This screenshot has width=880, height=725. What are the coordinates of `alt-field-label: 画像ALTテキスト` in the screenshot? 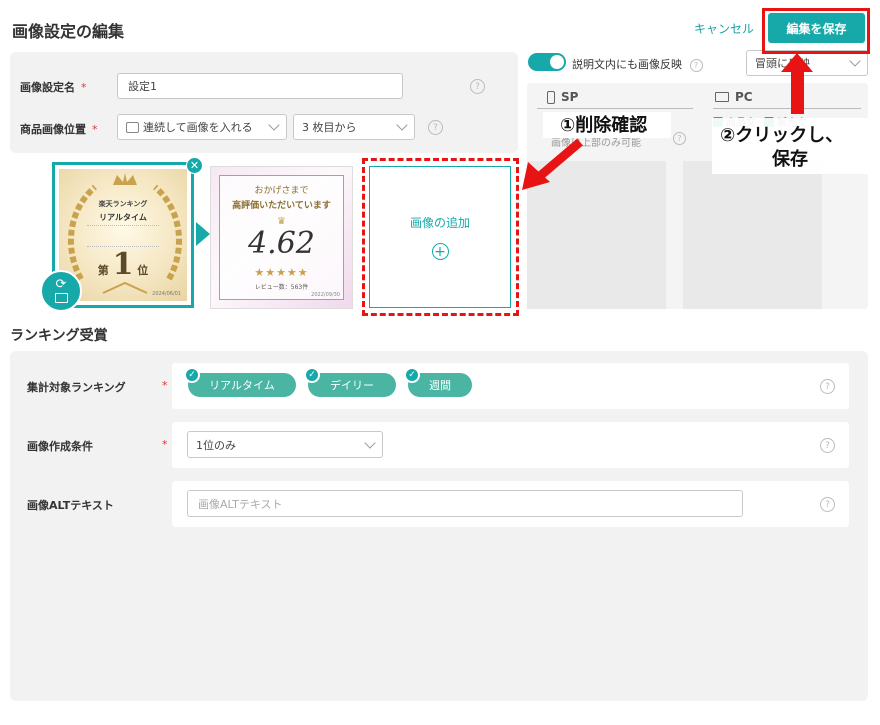 It's located at (70, 505).